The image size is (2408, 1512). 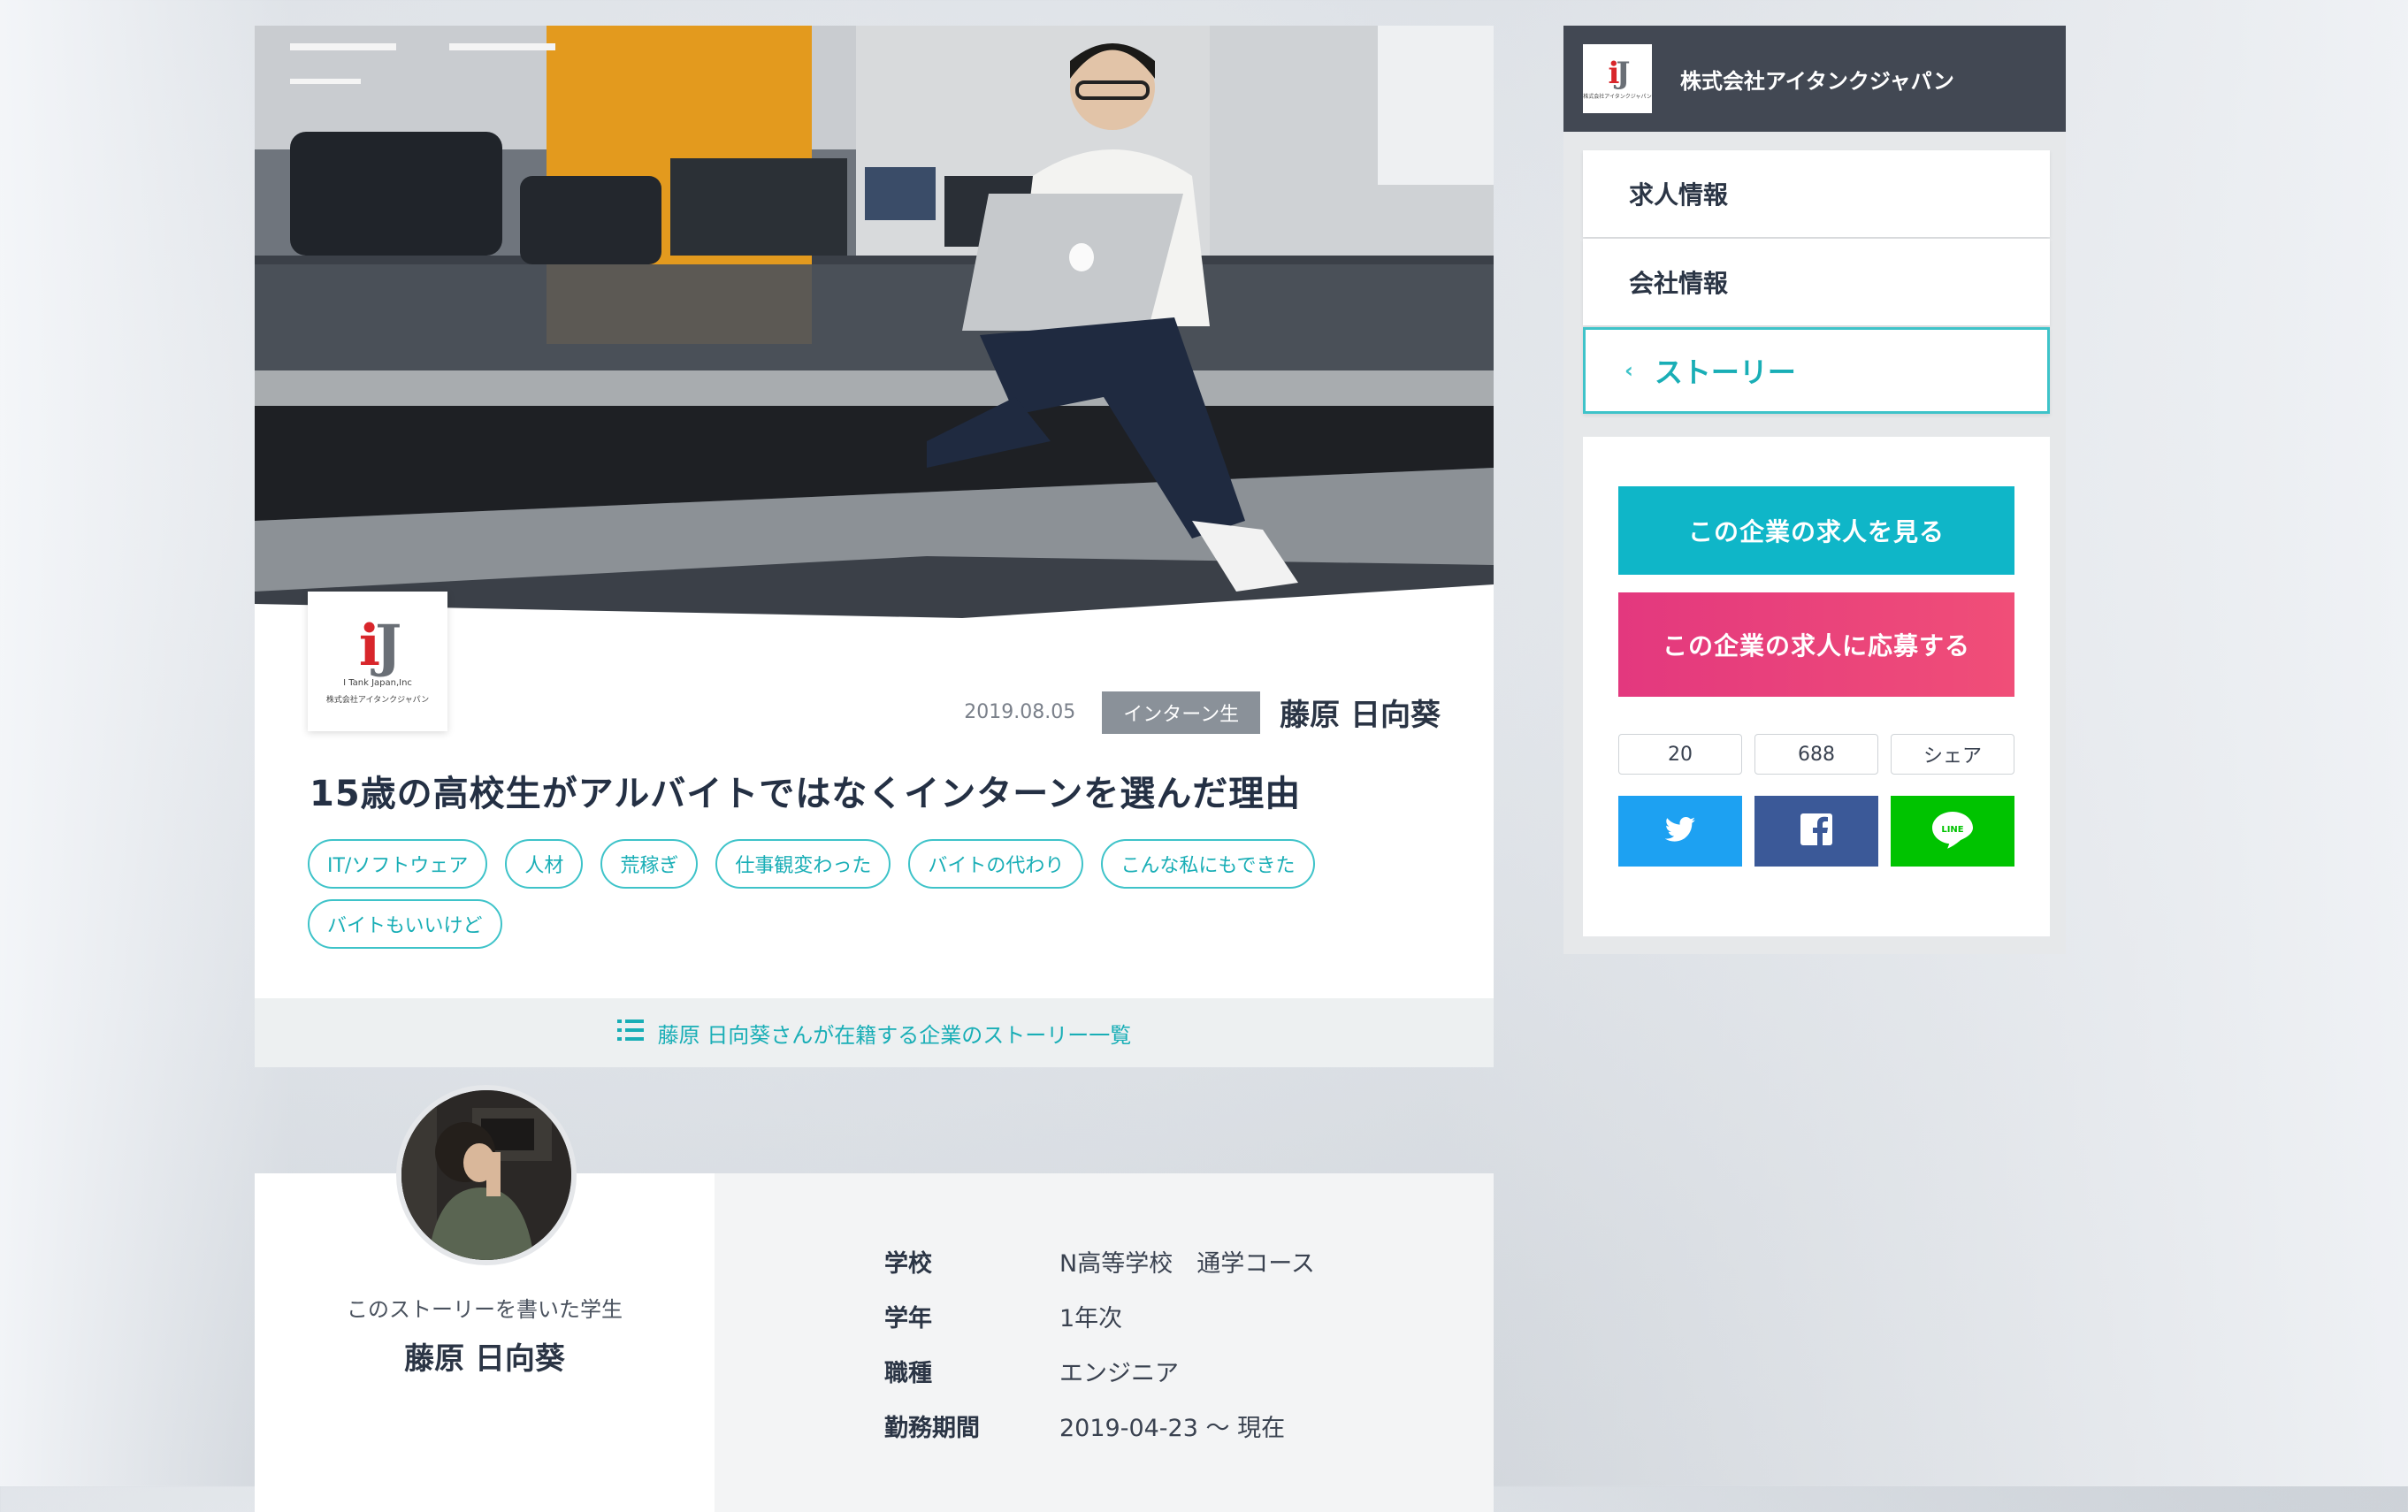 What do you see at coordinates (1680, 754) in the screenshot?
I see `twitter-count: 20` at bounding box center [1680, 754].